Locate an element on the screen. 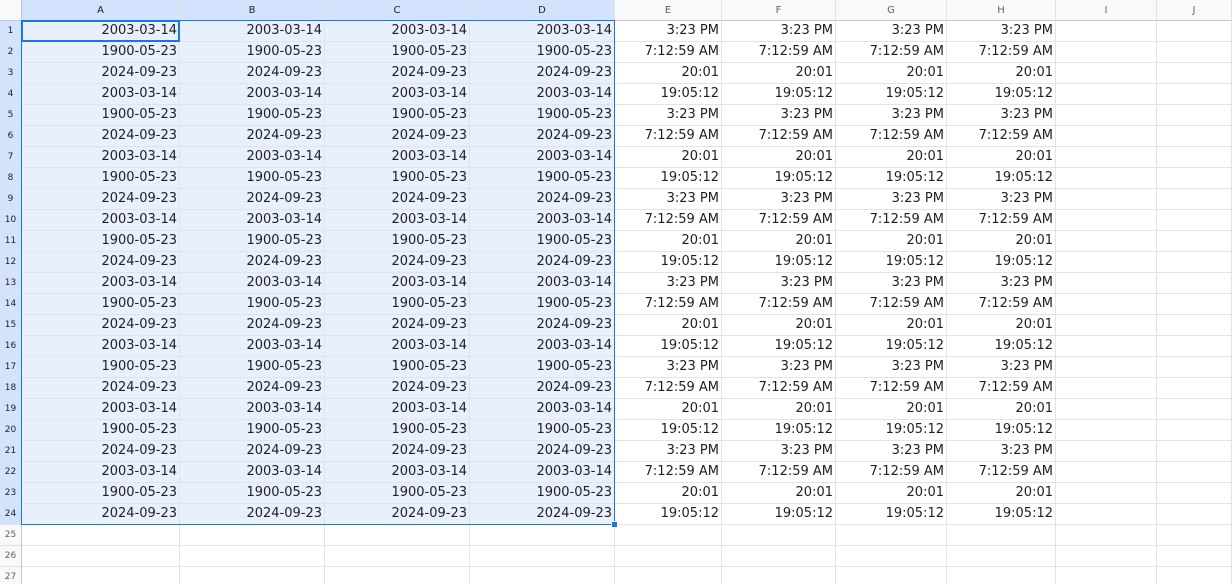 This screenshot has width=1232, height=584. row-header-7: 7 is located at coordinates (11, 157).